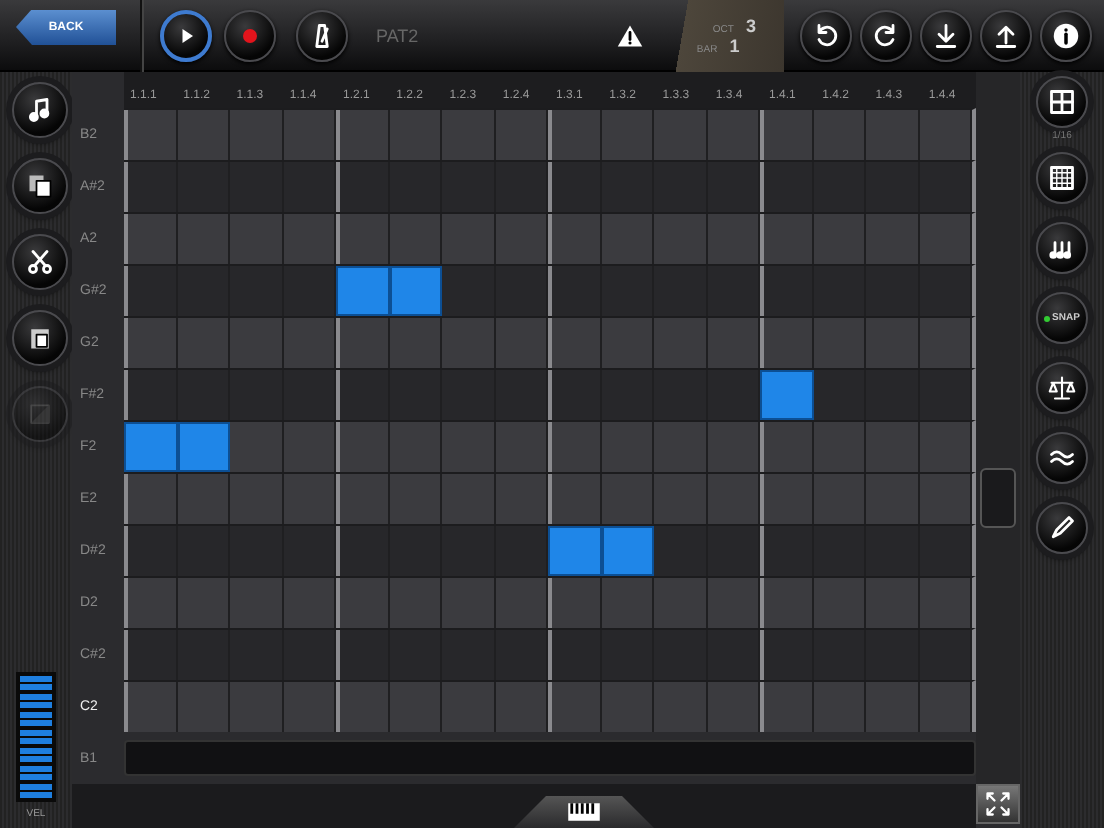 This screenshot has width=1104, height=828. I want to click on pencil-button, so click(1062, 528).